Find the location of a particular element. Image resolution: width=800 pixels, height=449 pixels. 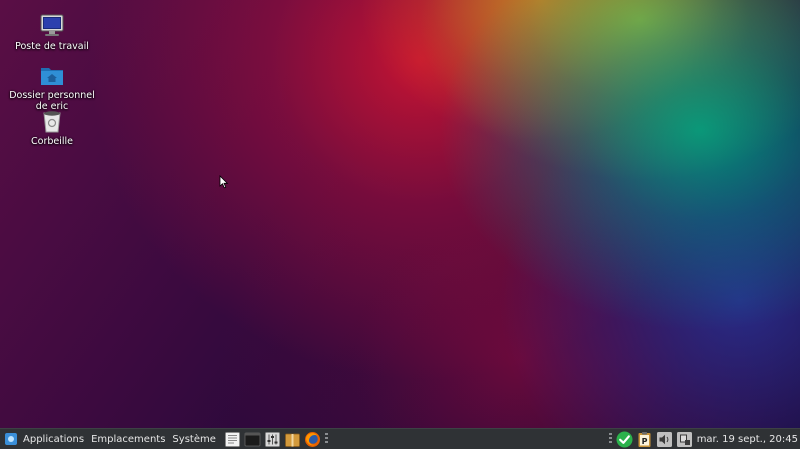

tray-drag-handle is located at coordinates (610, 439).